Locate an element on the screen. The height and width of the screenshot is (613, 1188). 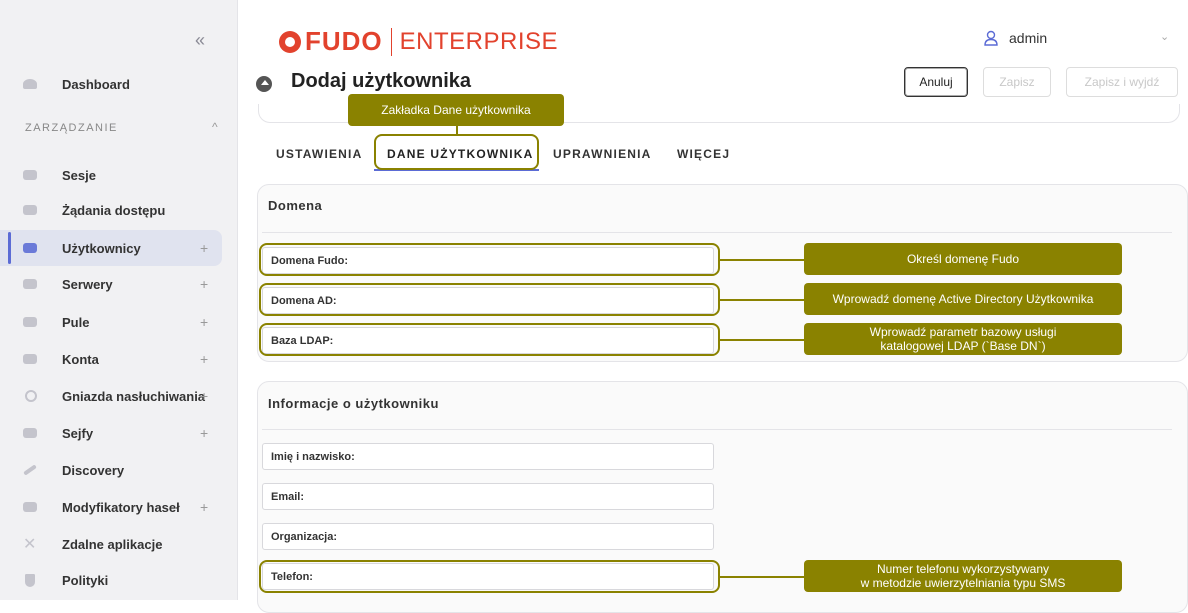
sidebar-item-accounts: Konta + is located at coordinates (111, 359).